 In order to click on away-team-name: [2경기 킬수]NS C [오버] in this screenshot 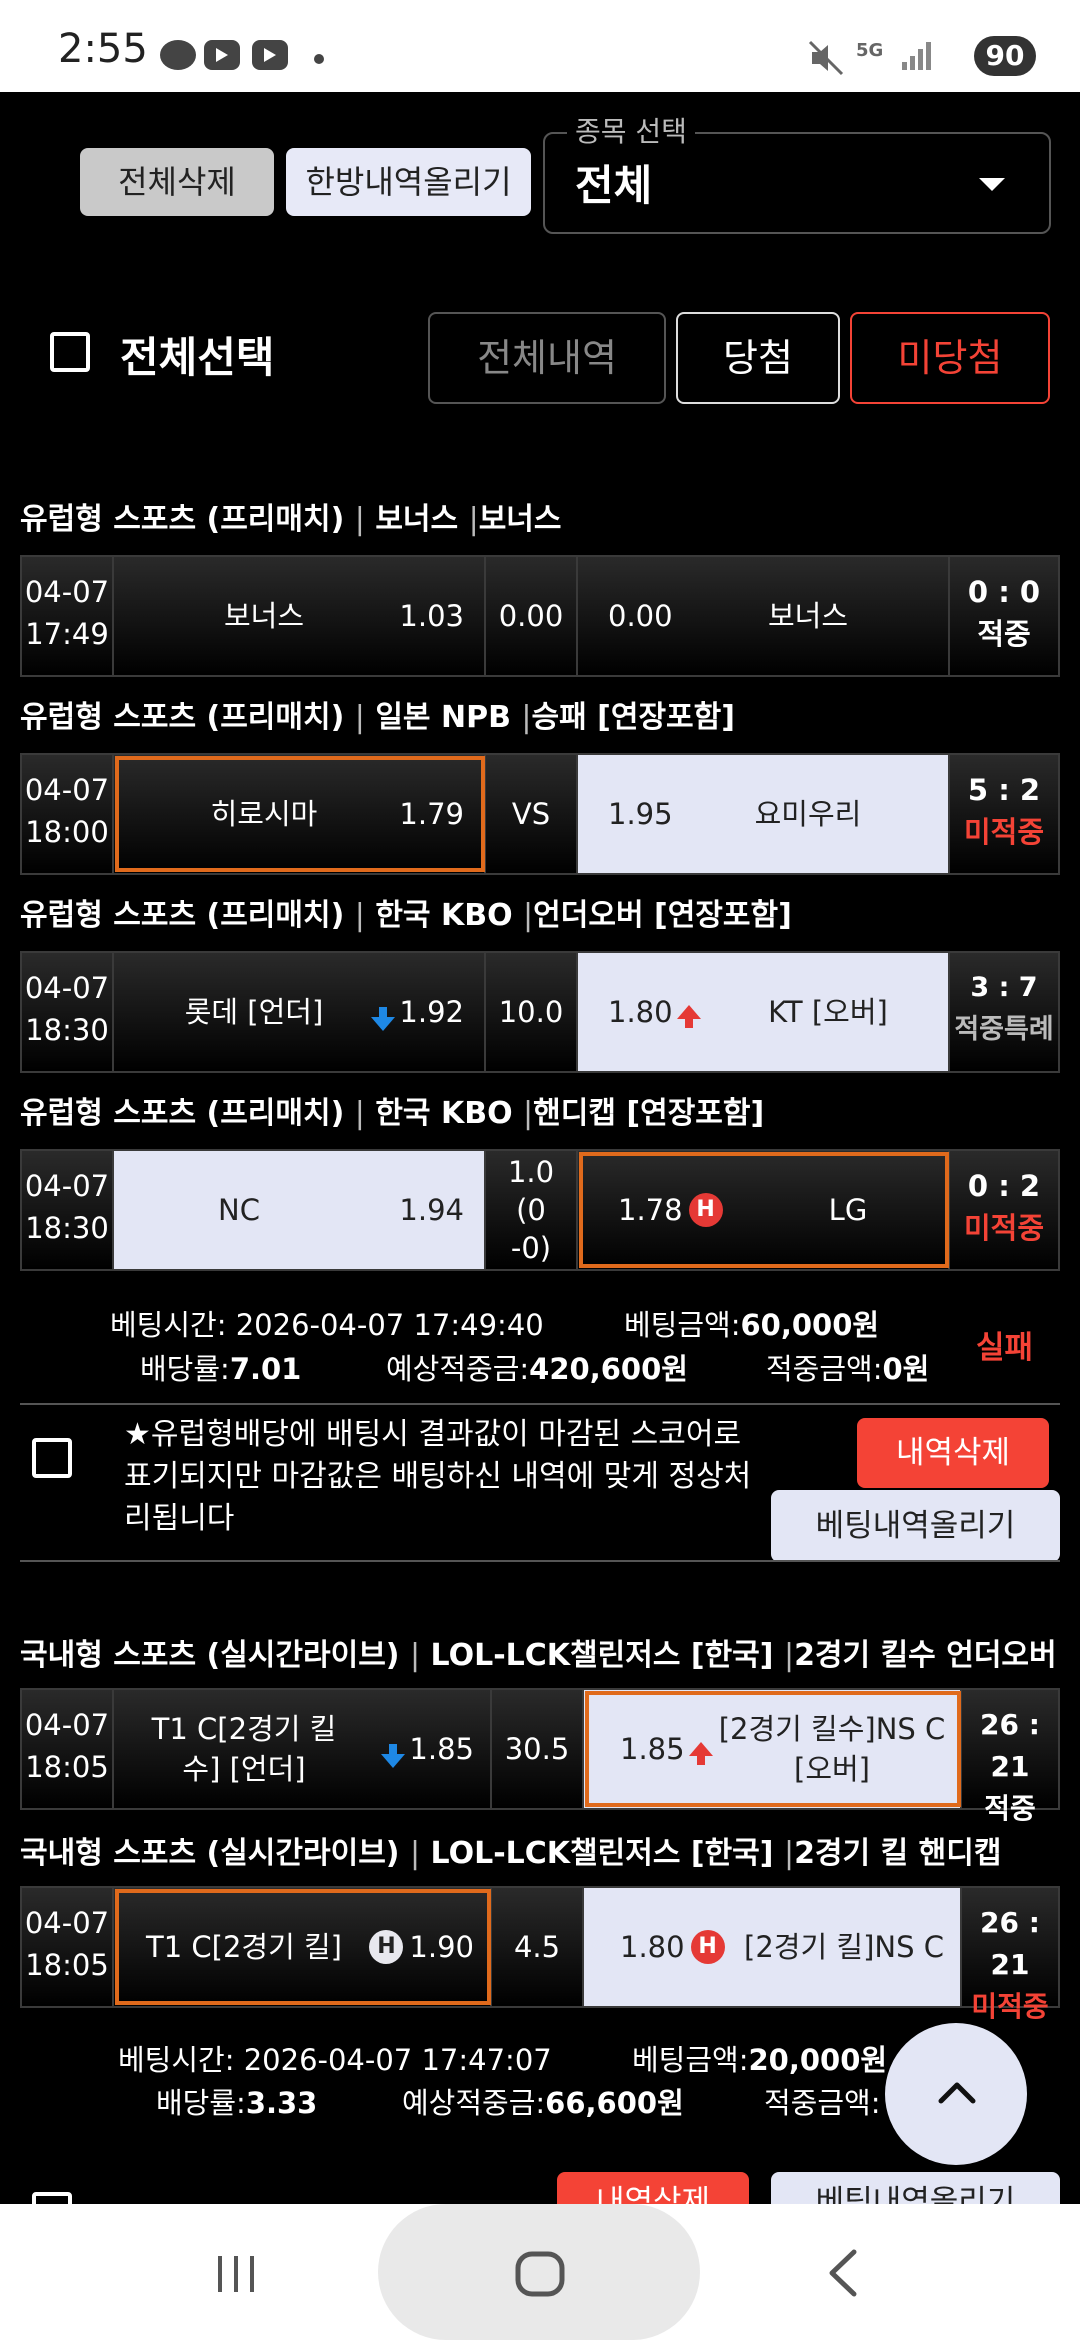, I will do `click(832, 1749)`.